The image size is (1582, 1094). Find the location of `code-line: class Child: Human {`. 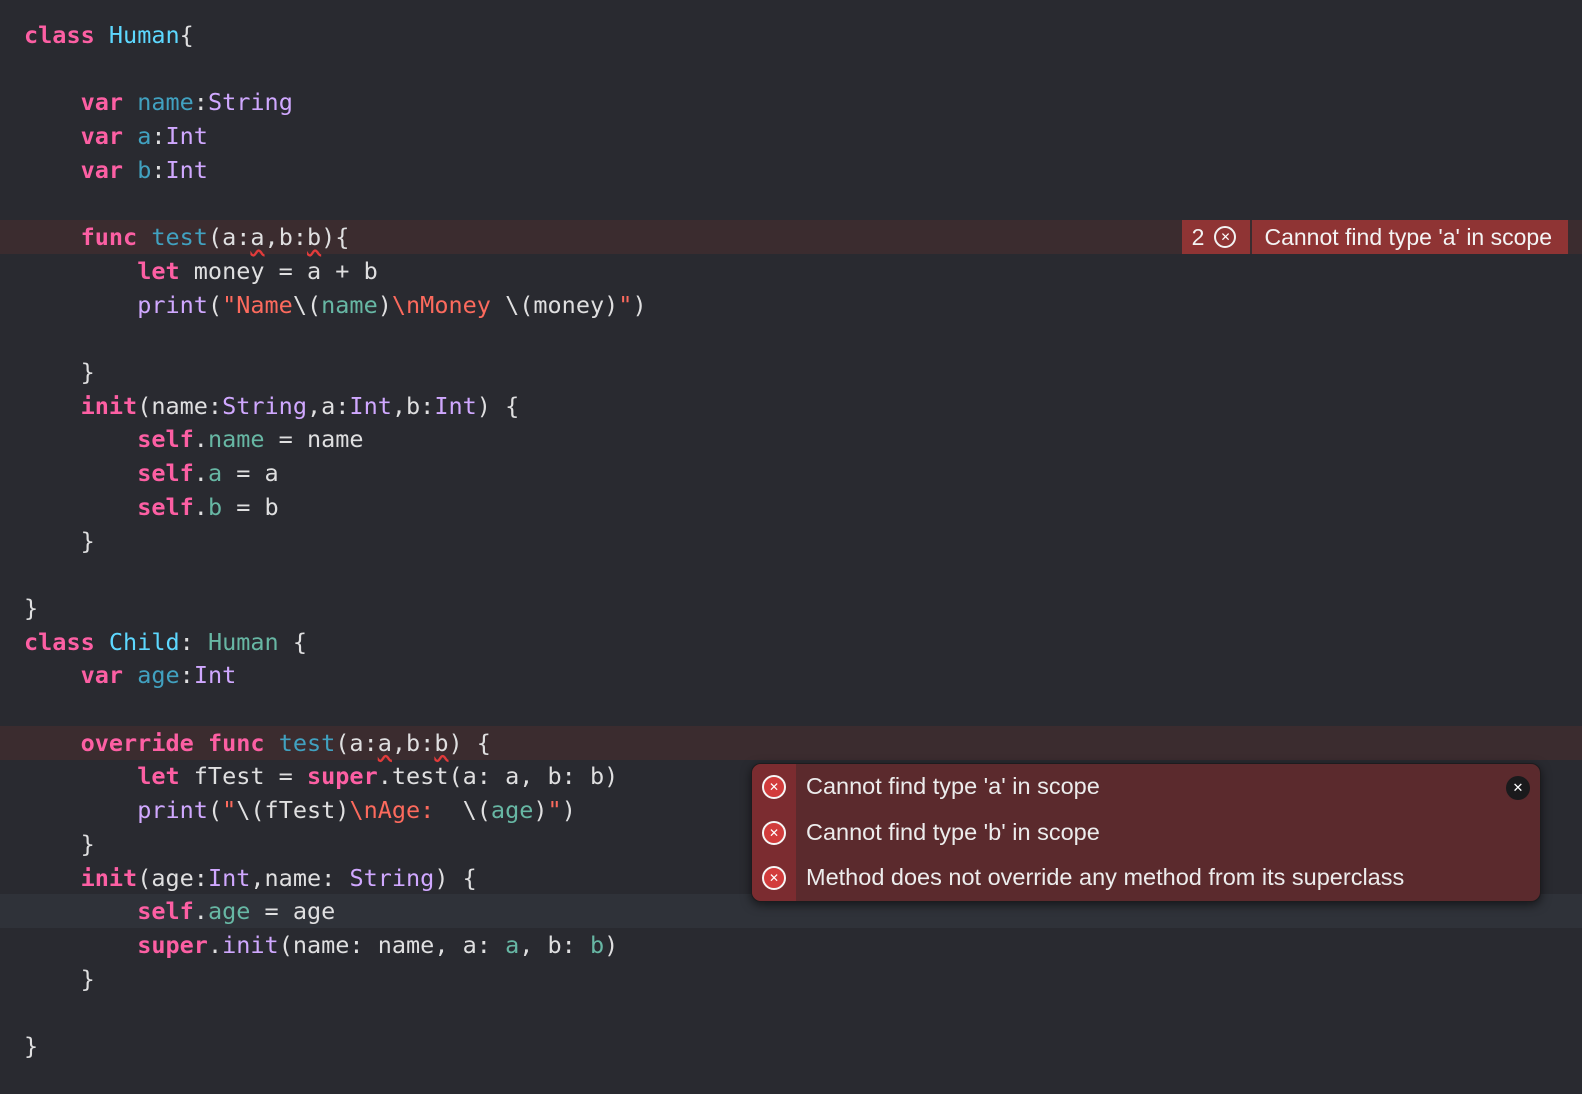

code-line: class Child: Human { is located at coordinates (791, 642).